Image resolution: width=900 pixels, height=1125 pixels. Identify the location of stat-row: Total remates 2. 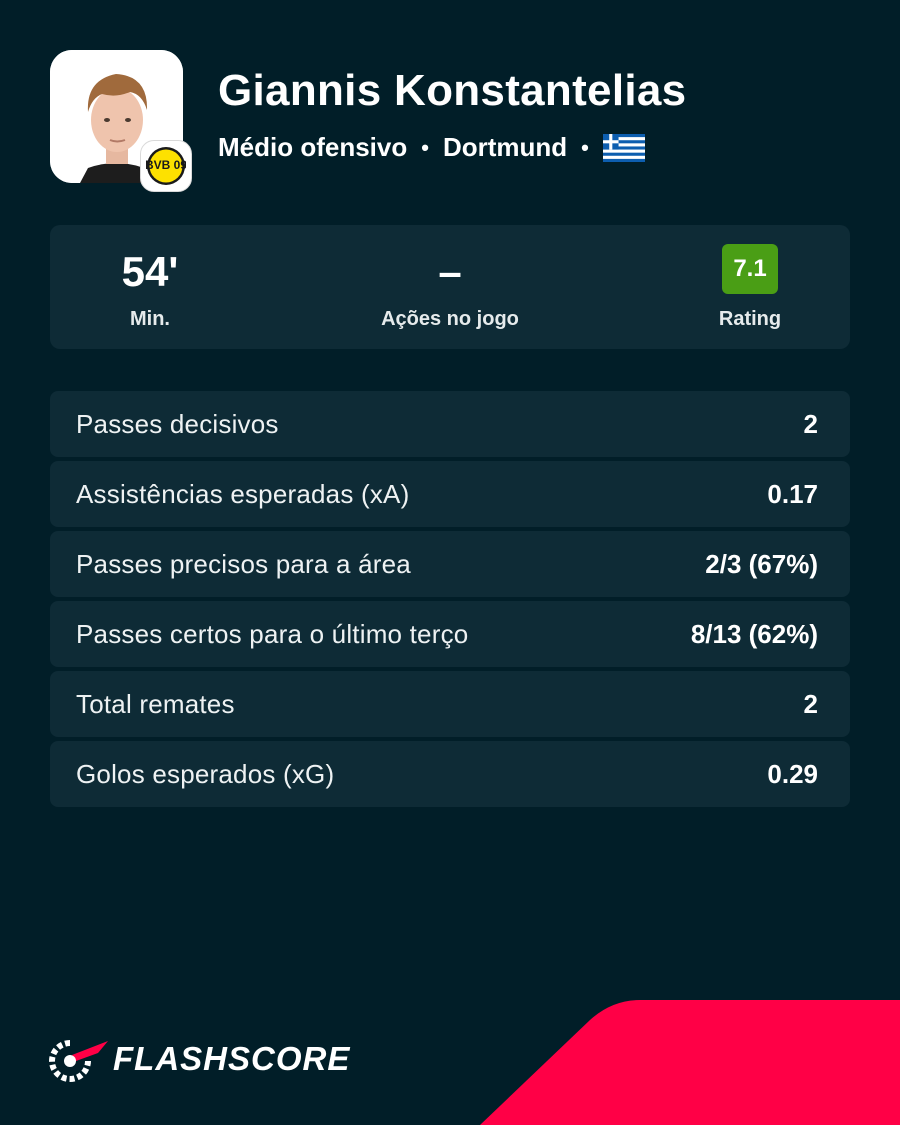
(450, 704).